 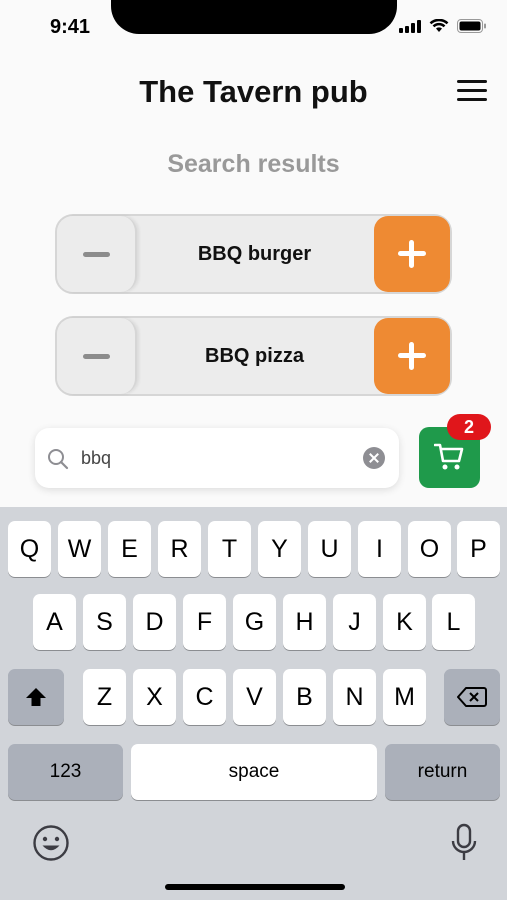 What do you see at coordinates (54, 622) in the screenshot?
I see `key-a: A` at bounding box center [54, 622].